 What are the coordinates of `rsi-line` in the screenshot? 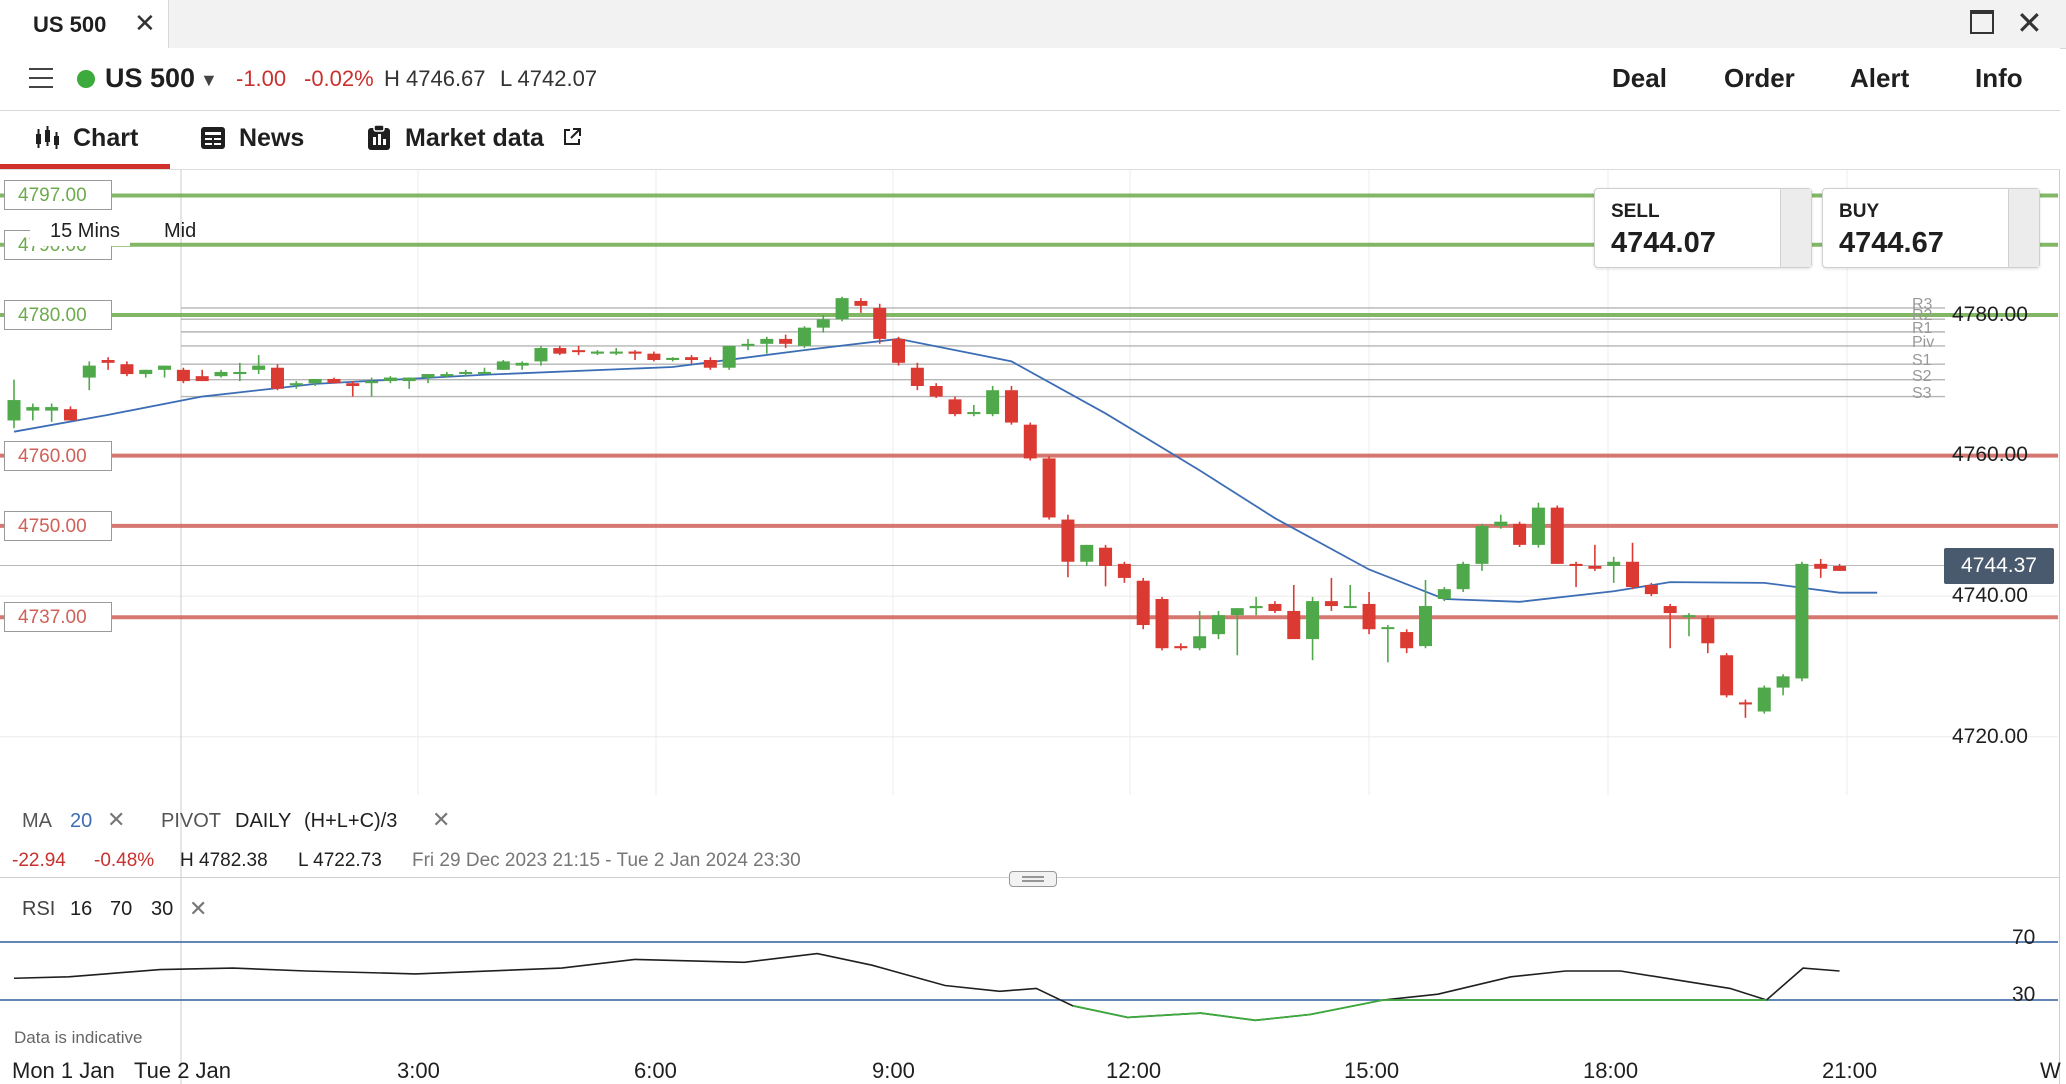 It's located at (926, 987).